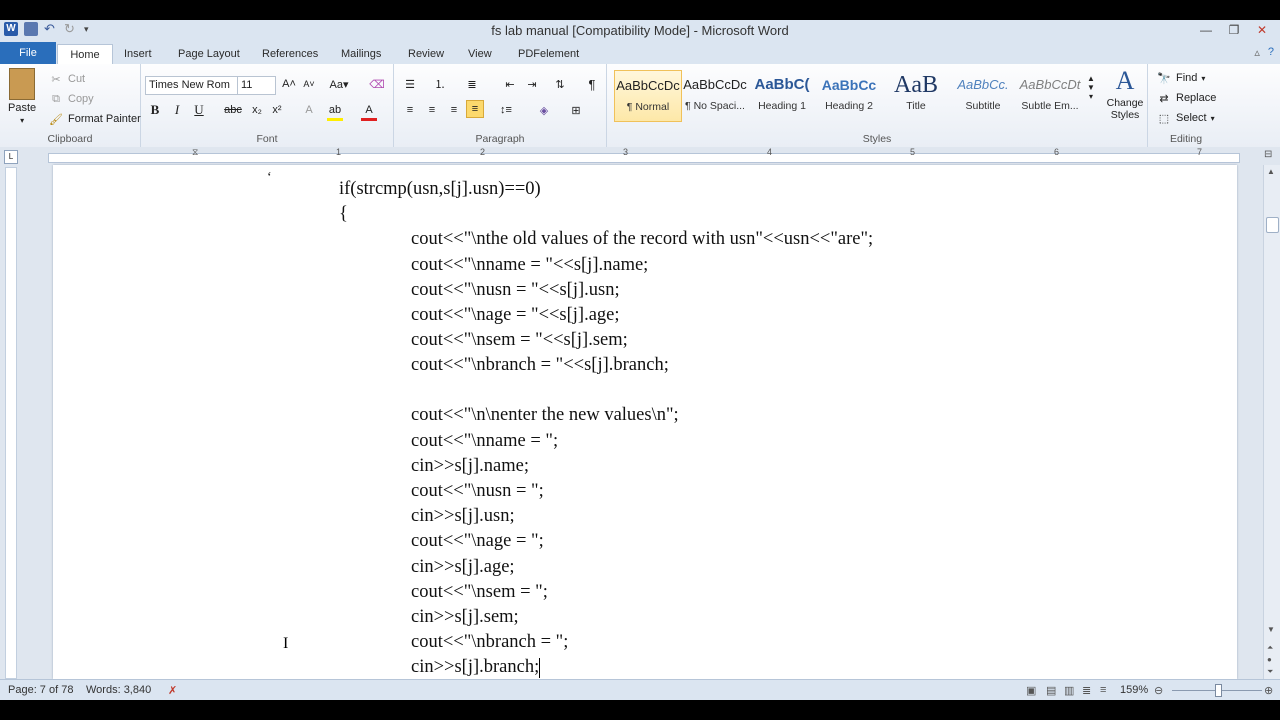 This screenshot has width=1280, height=720. What do you see at coordinates (1262, 30) in the screenshot?
I see `close-icon: ✕` at bounding box center [1262, 30].